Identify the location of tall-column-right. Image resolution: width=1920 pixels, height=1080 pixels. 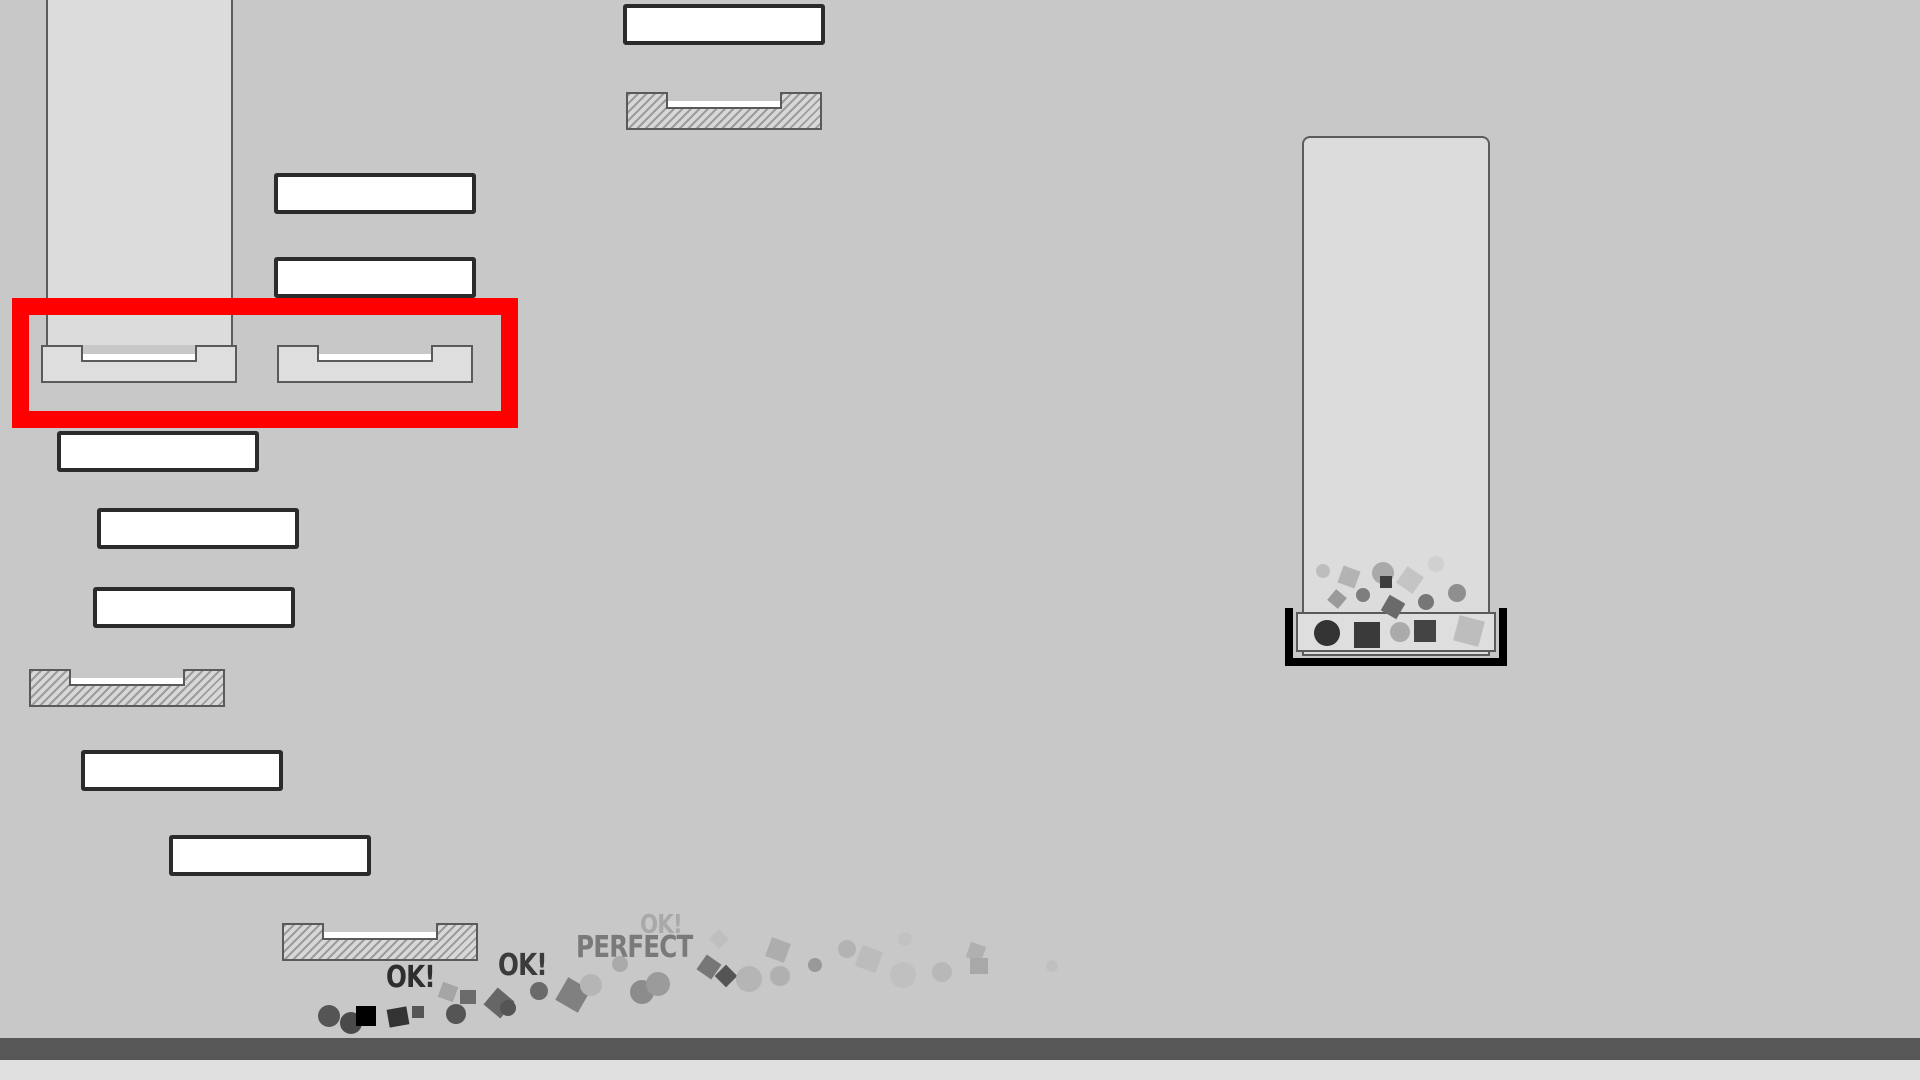
(1396, 396).